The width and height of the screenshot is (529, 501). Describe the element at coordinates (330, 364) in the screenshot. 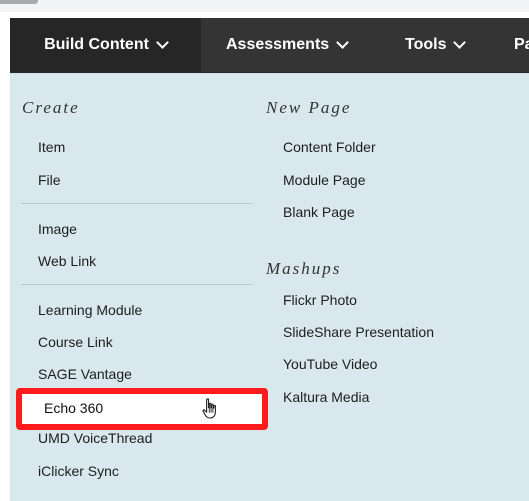

I see `menu-item-youtube-video: YouTube Video` at that location.